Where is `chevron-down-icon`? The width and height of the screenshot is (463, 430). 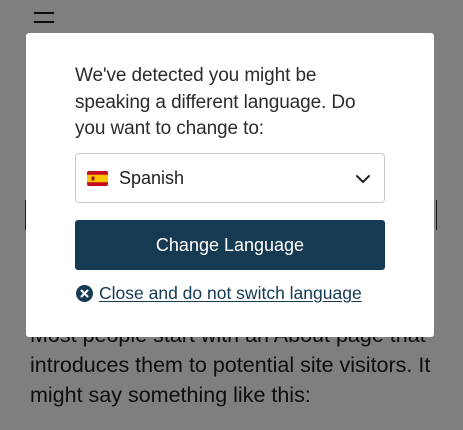
chevron-down-icon is located at coordinates (363, 179).